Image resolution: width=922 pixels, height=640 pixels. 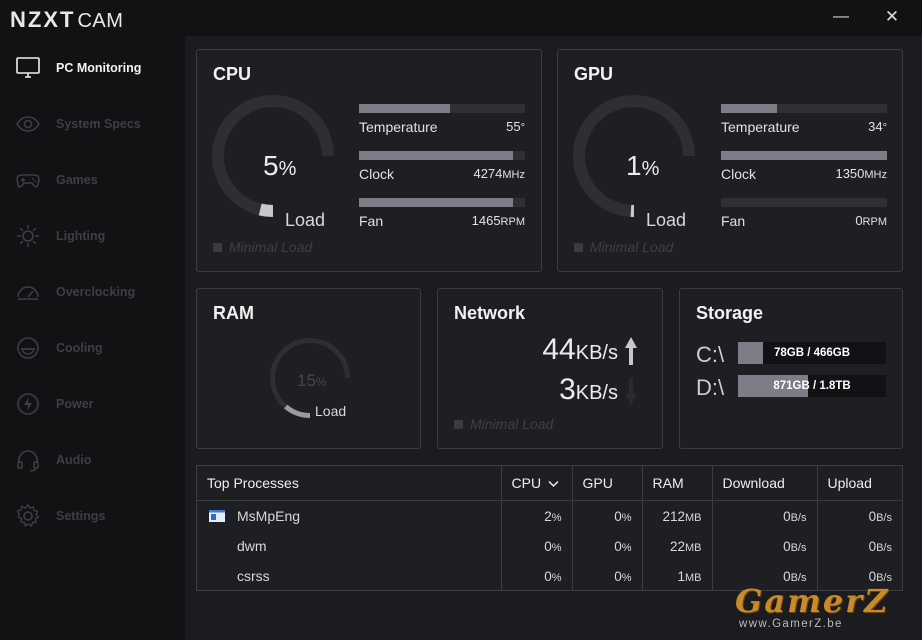 What do you see at coordinates (812, 601) in the screenshot?
I see `watermark-logo-text: GamerZ` at bounding box center [812, 601].